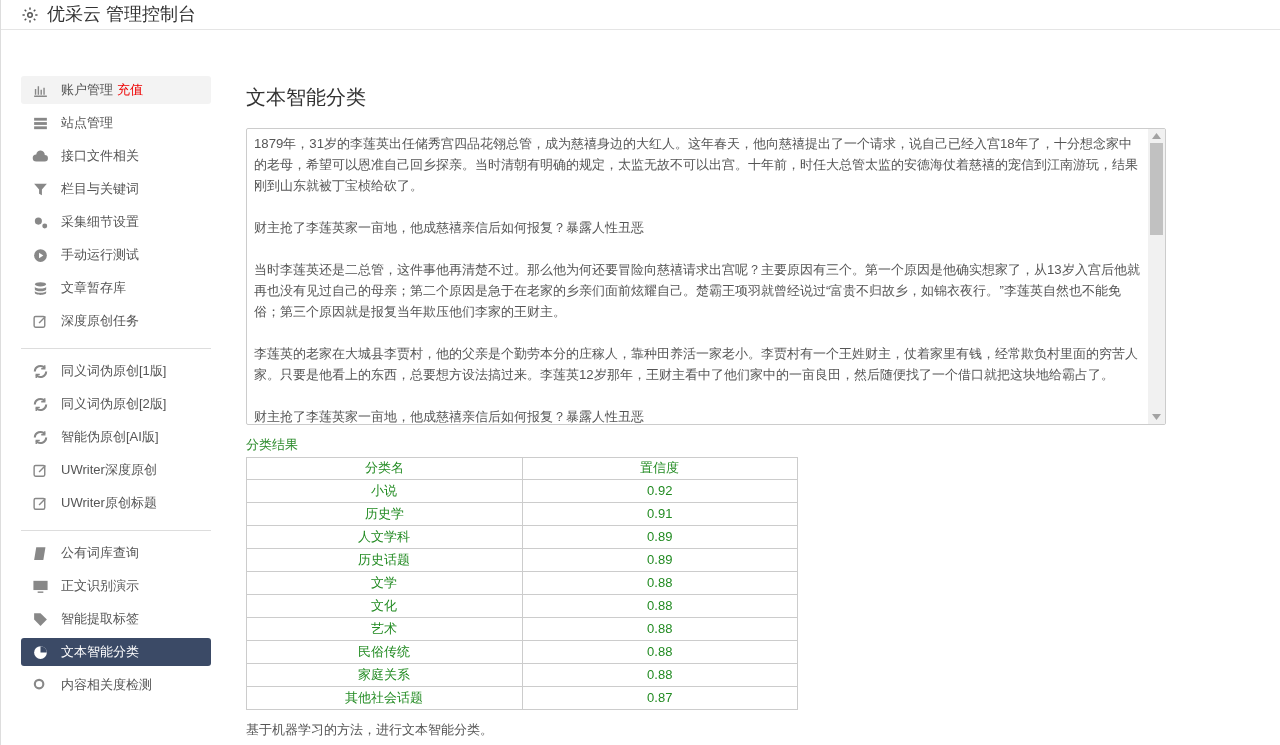  I want to click on paragraph: 1879年，31岁的李莲英出任储秀宫四品花翎总管，成为慈禧身边的大红人。这年春天，他向慈禧提出了一个请求，说自己已经入宫18年了，十分想念家中的老母，希望可以恩准自己回乡探亲。当时清朝有明确的规定，太监无故不可以出宫。十年前，时任大总管太监的安德海仗着慈禧的宠信到江南游玩，结果刚到山东就被丁宝桢给砍了。, so click(696, 165).